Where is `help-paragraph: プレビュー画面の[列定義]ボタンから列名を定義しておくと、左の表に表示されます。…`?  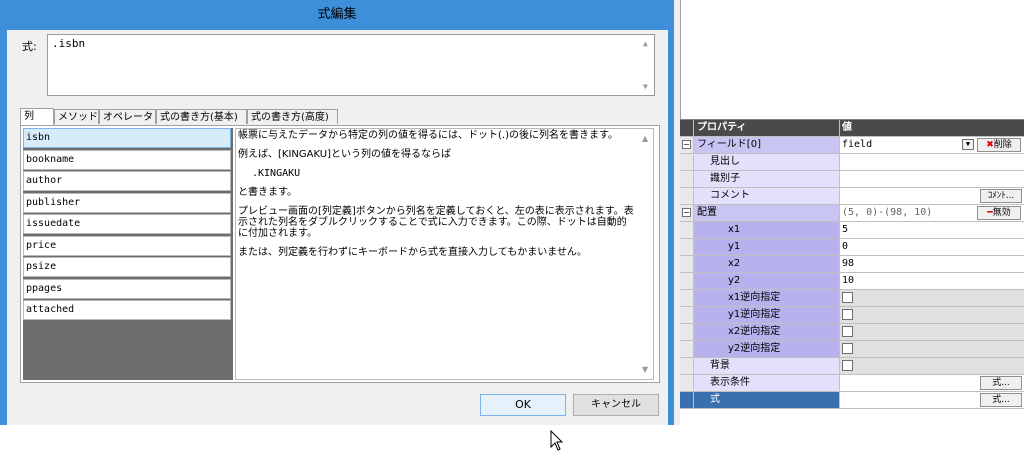
help-paragraph: プレビュー画面の[列定義]ボタンから列名を定義しておくと、左の表に表示されます。… is located at coordinates (436, 222).